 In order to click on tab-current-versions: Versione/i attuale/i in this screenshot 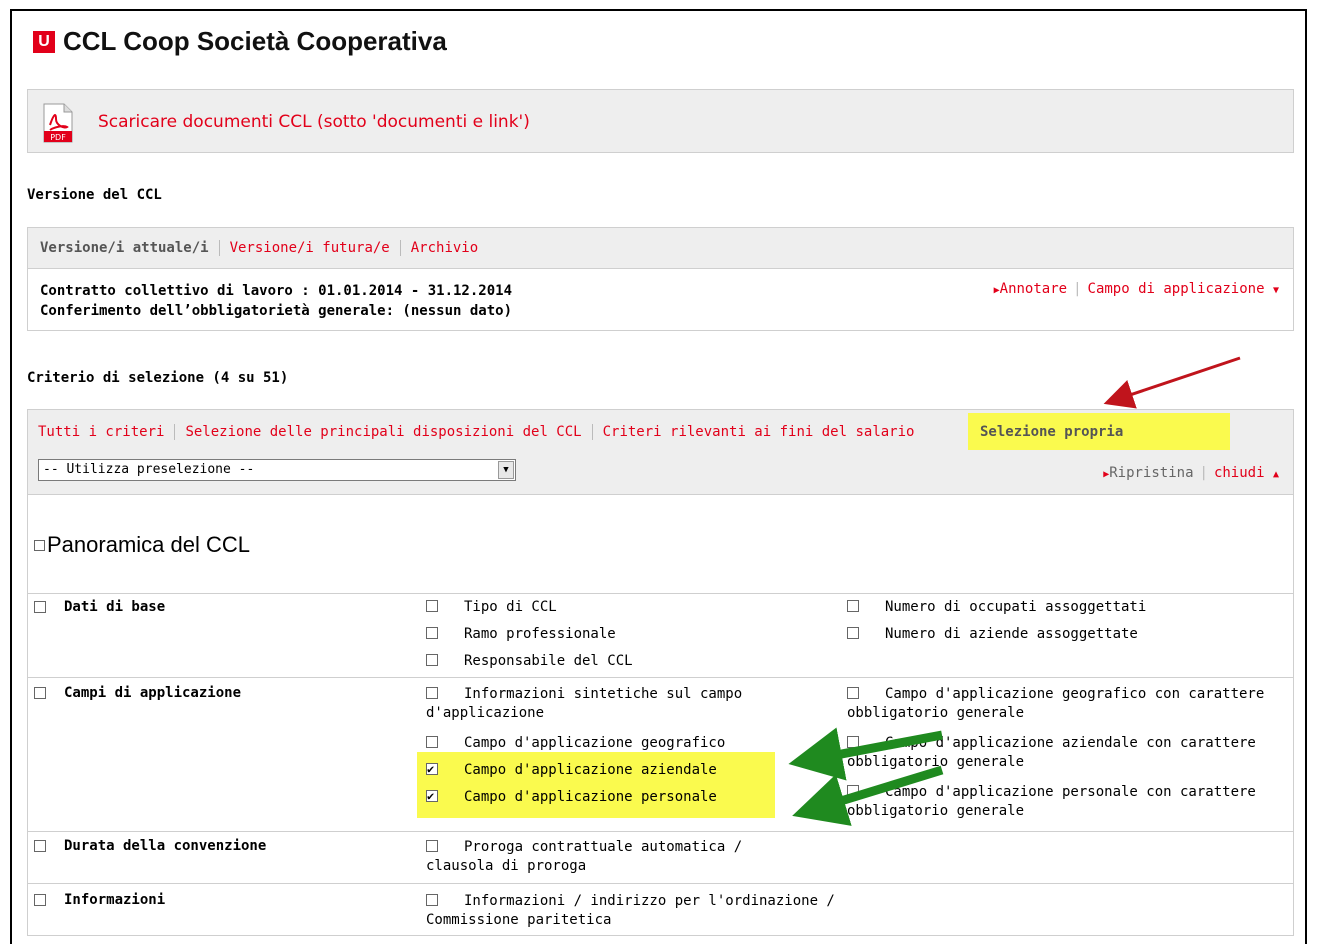, I will do `click(129, 248)`.